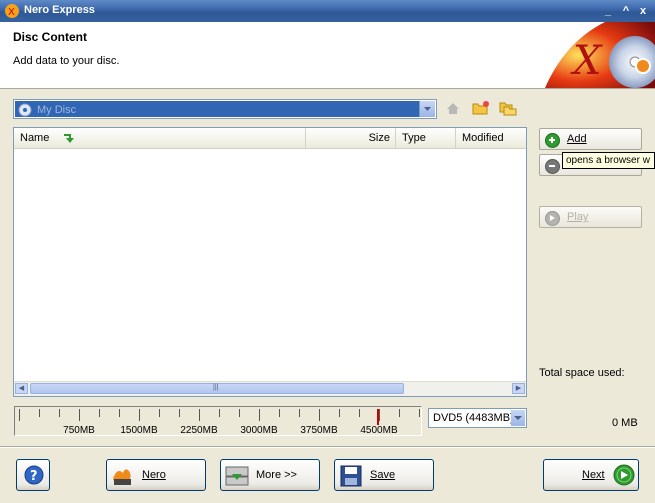 This screenshot has height=503, width=655. Describe the element at coordinates (351, 138) in the screenshot. I see `column-size: Size` at that location.